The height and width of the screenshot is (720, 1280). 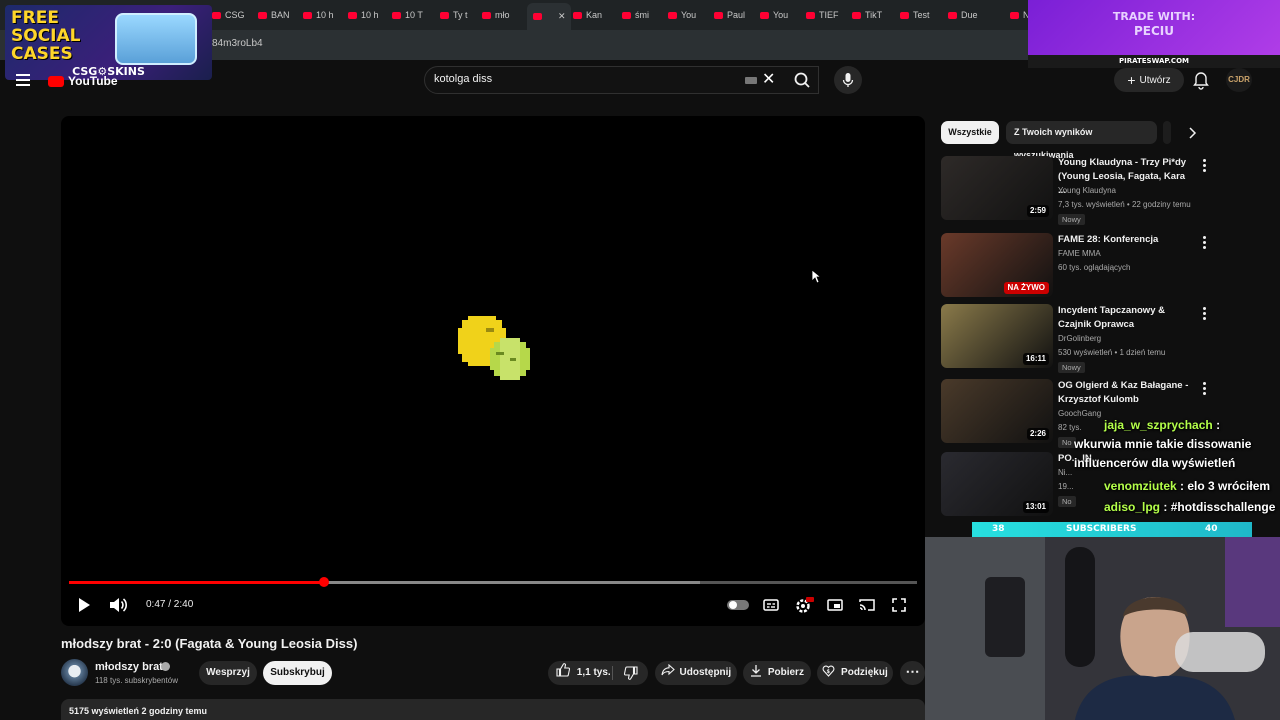 What do you see at coordinates (1026, 288) in the screenshot?
I see `live-badge: NA ŻYWO` at bounding box center [1026, 288].